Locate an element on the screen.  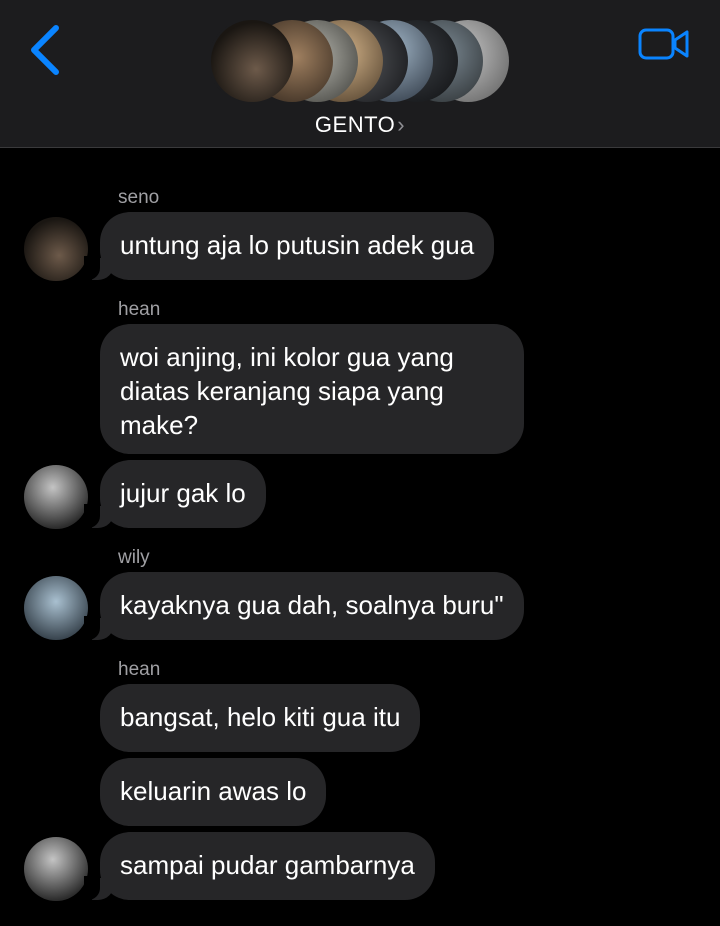
sender-name: wily is located at coordinates (134, 557).